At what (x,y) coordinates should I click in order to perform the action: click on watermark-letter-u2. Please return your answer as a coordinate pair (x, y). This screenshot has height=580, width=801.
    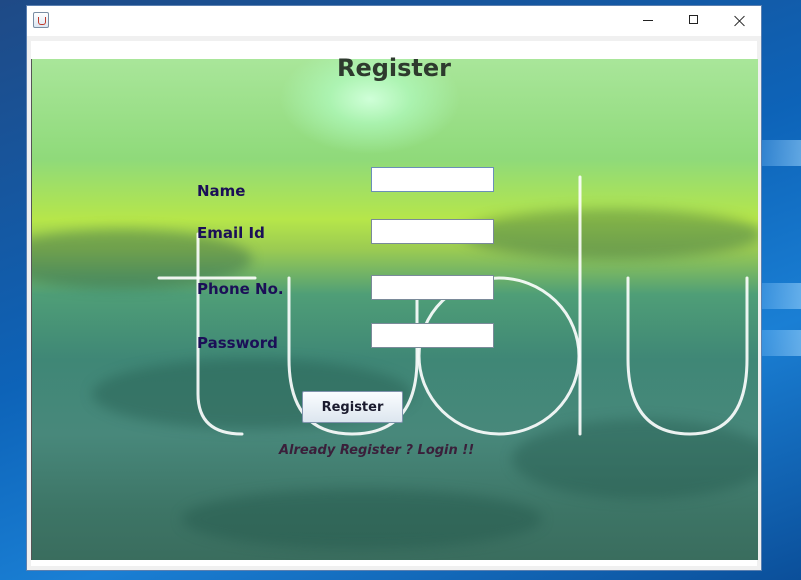
    Looking at the image, I should click on (687, 356).